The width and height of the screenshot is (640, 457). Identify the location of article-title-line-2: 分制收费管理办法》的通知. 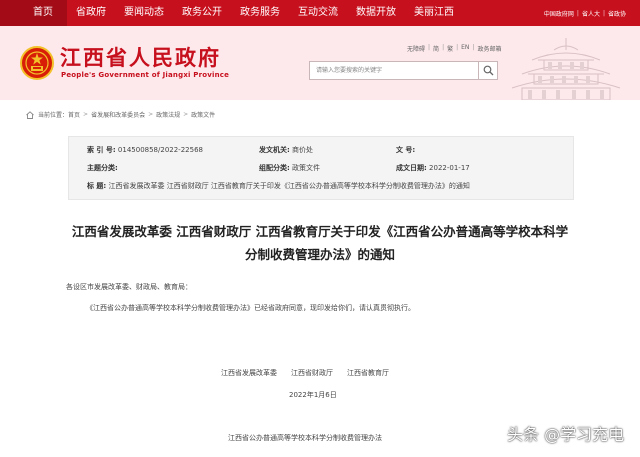
(319, 254).